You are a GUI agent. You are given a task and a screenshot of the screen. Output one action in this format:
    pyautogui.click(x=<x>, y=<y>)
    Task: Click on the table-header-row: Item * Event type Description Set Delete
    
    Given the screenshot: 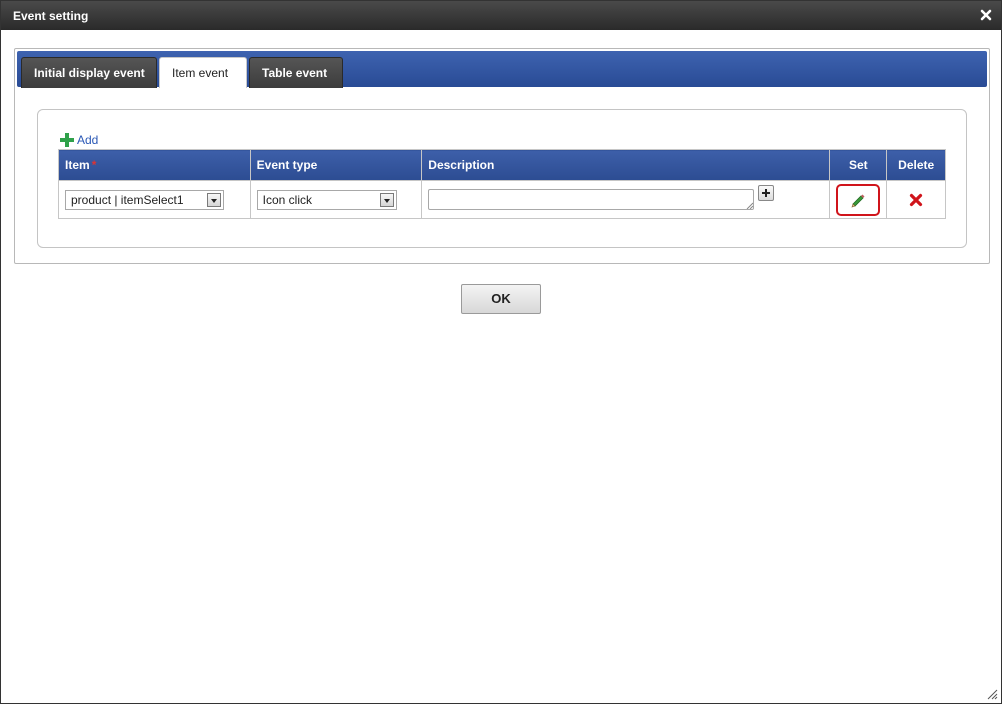 What is the action you would take?
    pyautogui.click(x=502, y=165)
    